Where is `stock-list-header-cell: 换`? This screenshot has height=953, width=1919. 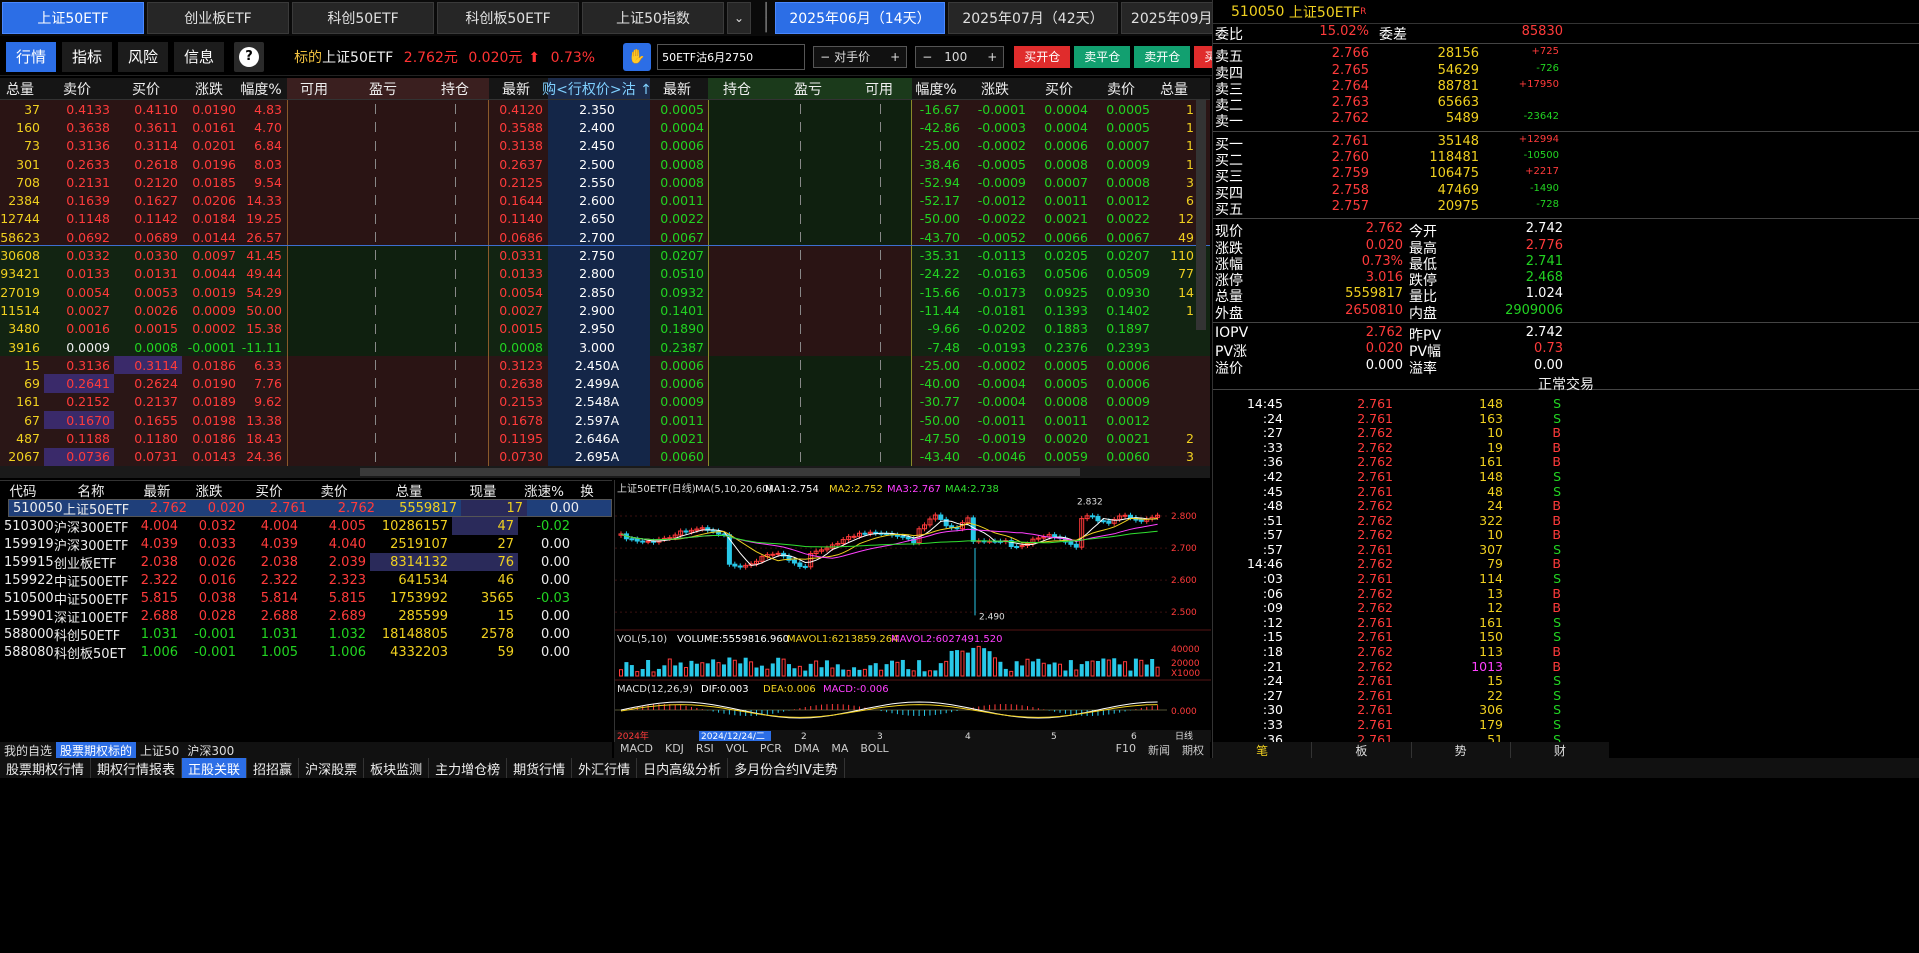
stock-list-header-cell: 换 is located at coordinates (589, 490).